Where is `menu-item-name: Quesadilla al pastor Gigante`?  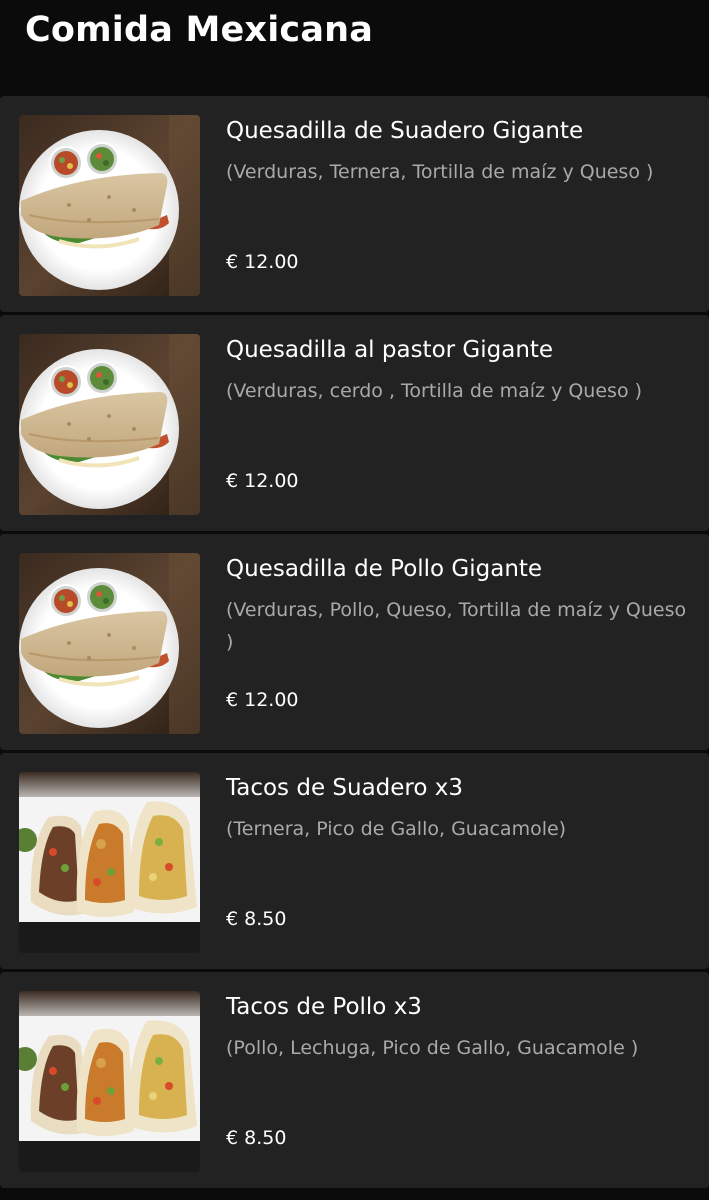
menu-item-name: Quesadilla al pastor Gigante is located at coordinates (390, 350).